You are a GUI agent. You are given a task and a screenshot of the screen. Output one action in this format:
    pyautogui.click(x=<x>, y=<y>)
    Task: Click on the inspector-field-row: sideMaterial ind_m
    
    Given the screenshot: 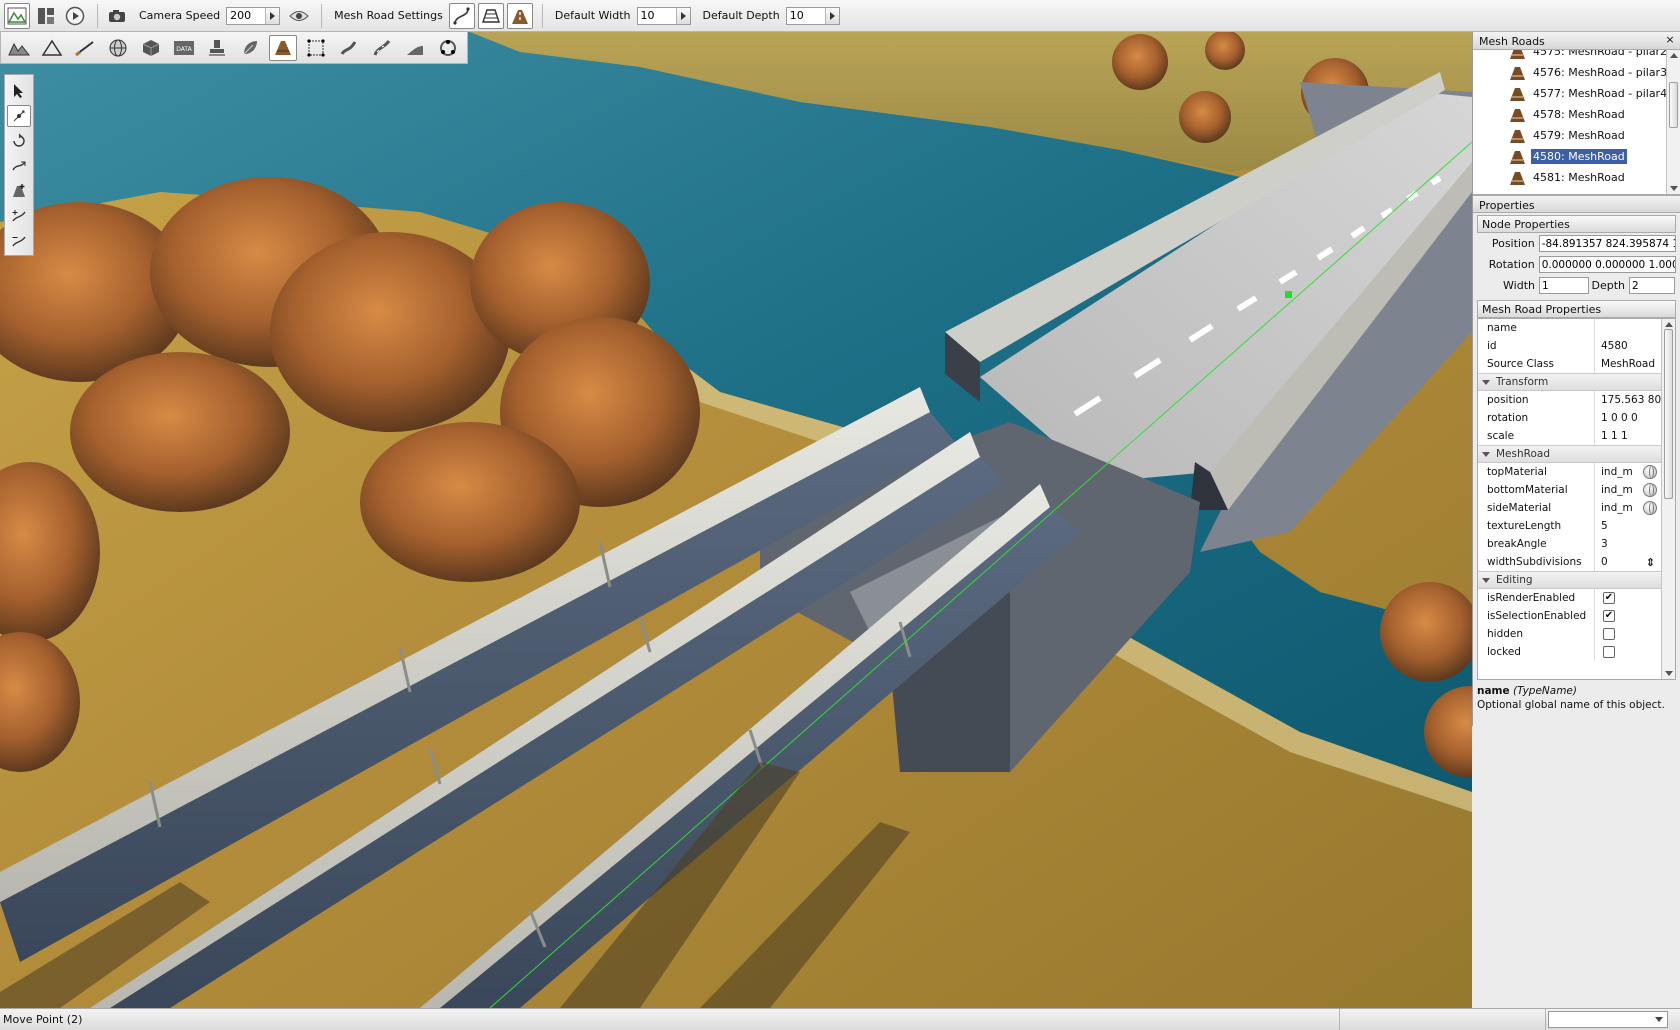 What is the action you would take?
    pyautogui.click(x=1576, y=508)
    